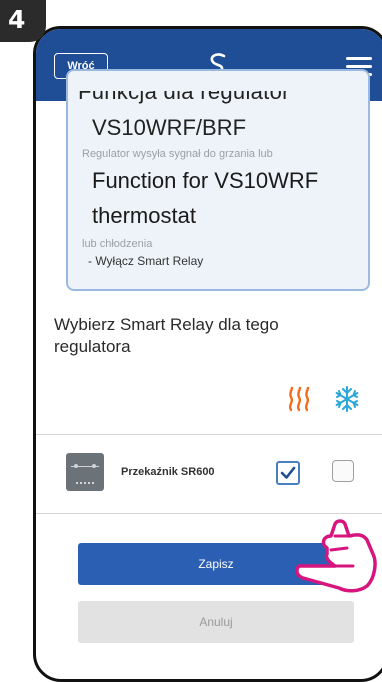 The image size is (382, 682). What do you see at coordinates (209, 513) in the screenshot?
I see `divider-bottom` at bounding box center [209, 513].